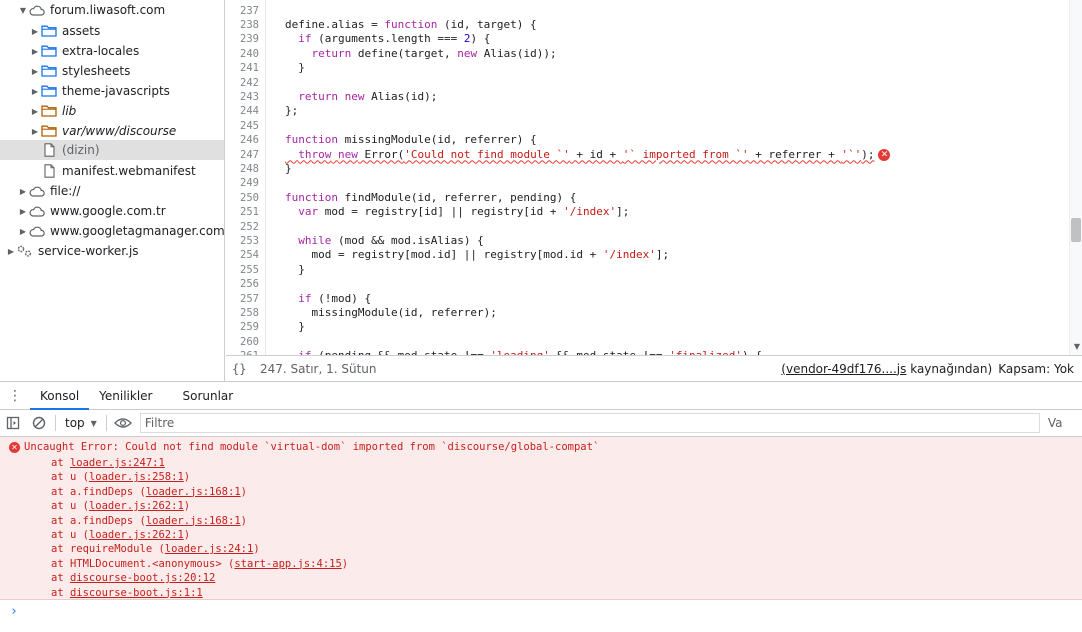  What do you see at coordinates (411, 25) in the screenshot?
I see `code-line: define.alias = function (id, target) {` at bounding box center [411, 25].